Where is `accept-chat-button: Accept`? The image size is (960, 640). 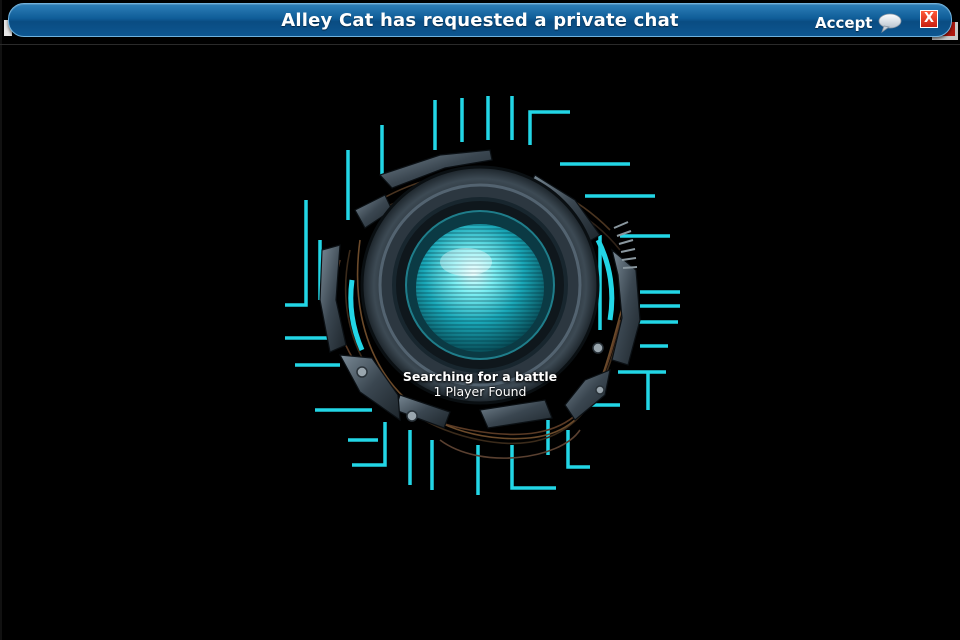
accept-chat-button: Accept is located at coordinates (859, 23).